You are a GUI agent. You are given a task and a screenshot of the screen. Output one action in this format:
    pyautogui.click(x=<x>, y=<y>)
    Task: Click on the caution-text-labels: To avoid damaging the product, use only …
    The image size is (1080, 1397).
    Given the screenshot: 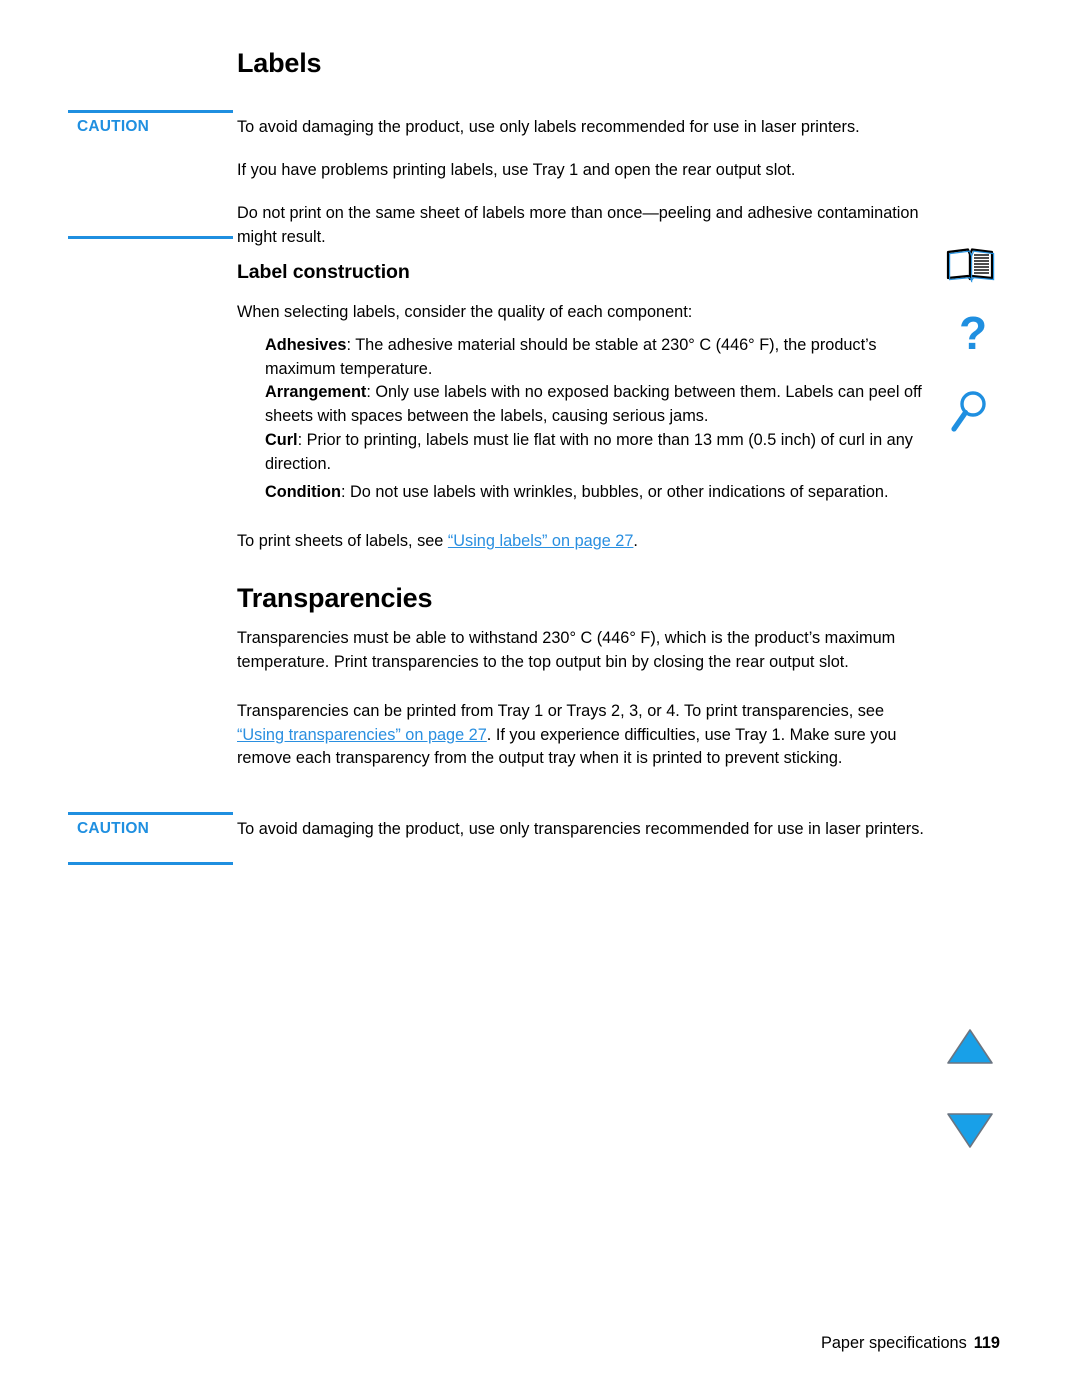 What is the action you would take?
    pyautogui.click(x=548, y=127)
    